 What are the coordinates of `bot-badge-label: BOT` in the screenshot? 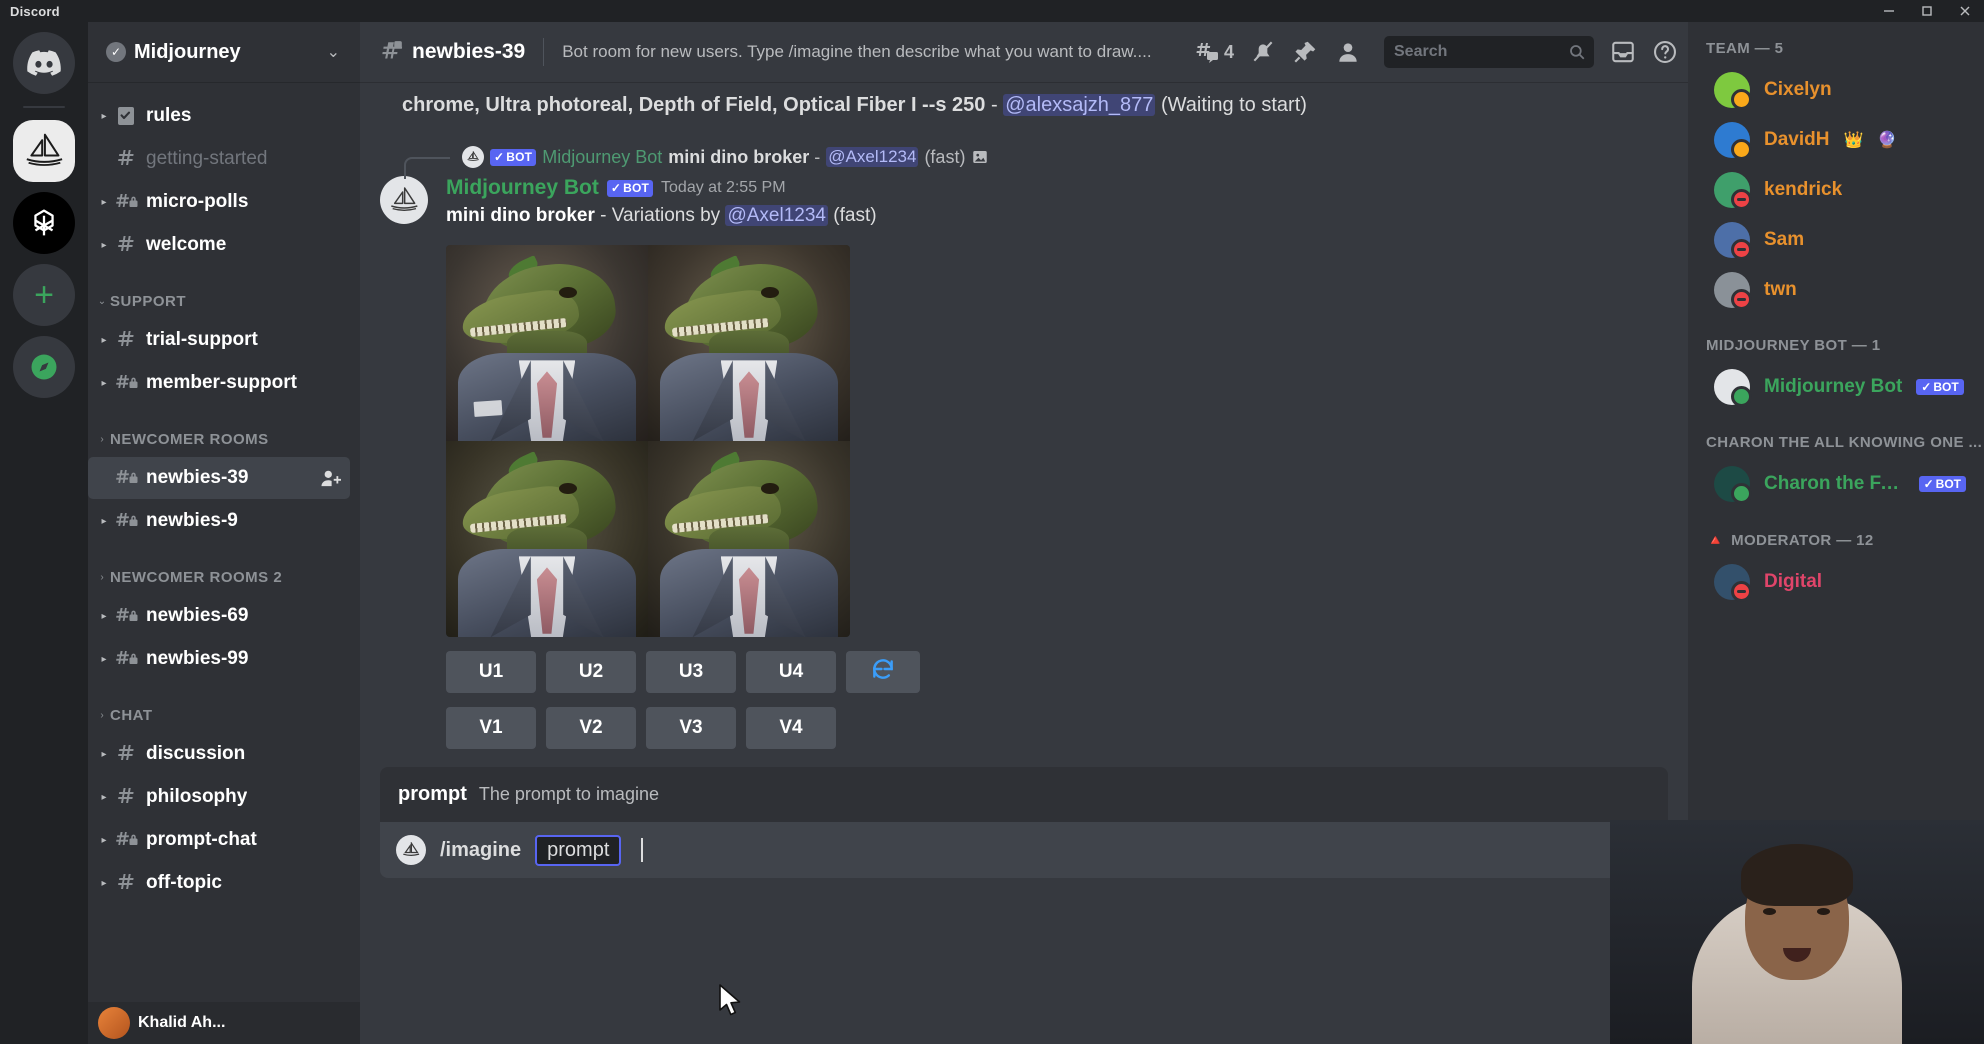 It's located at (636, 187).